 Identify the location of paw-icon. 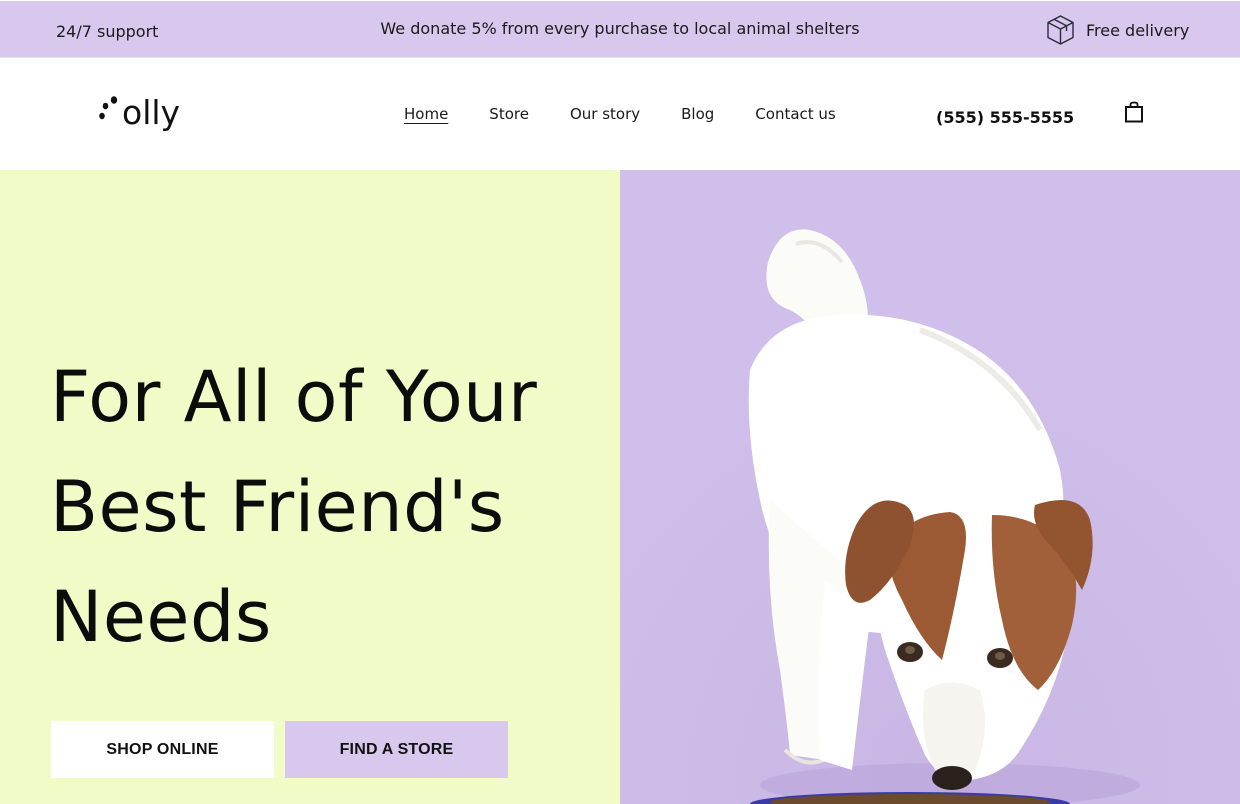
(110, 111).